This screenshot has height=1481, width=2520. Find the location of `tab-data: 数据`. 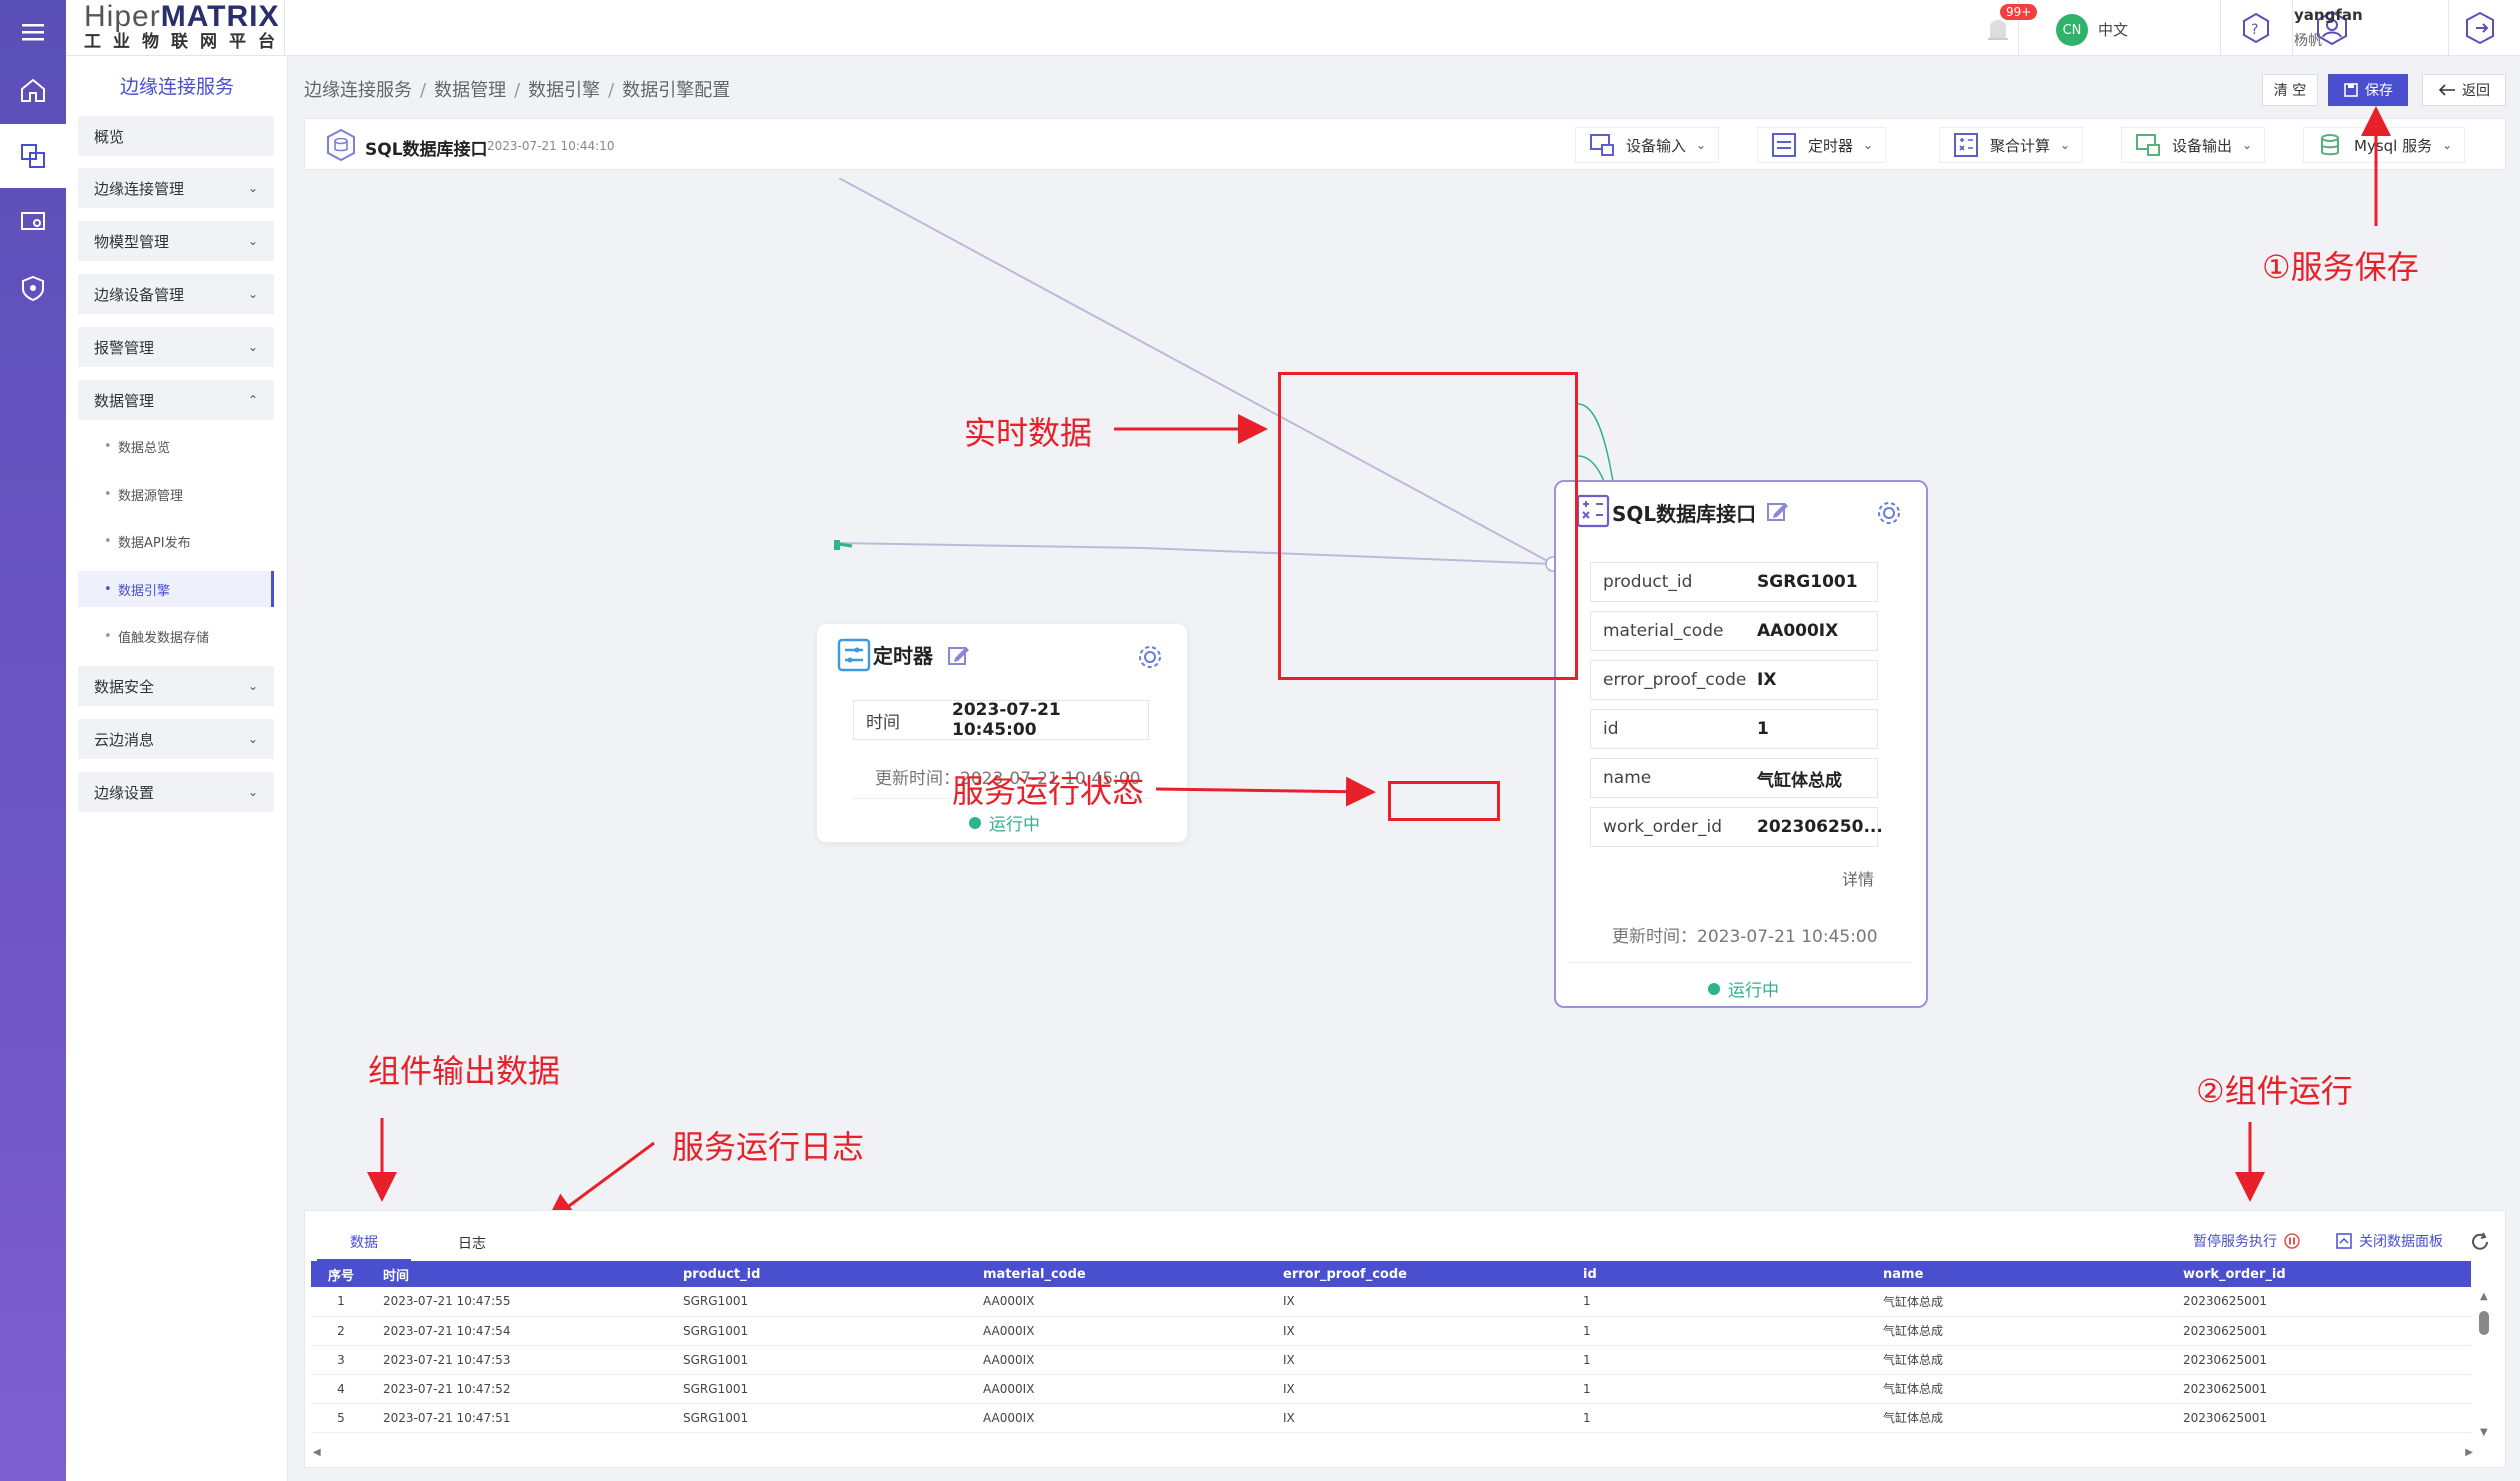

tab-data: 数据 is located at coordinates (364, 1243).